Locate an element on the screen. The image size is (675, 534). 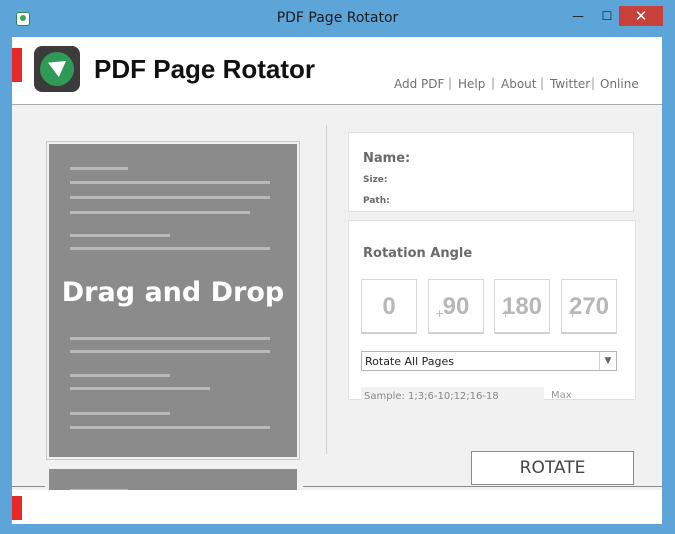
logo-icon is located at coordinates (57, 69).